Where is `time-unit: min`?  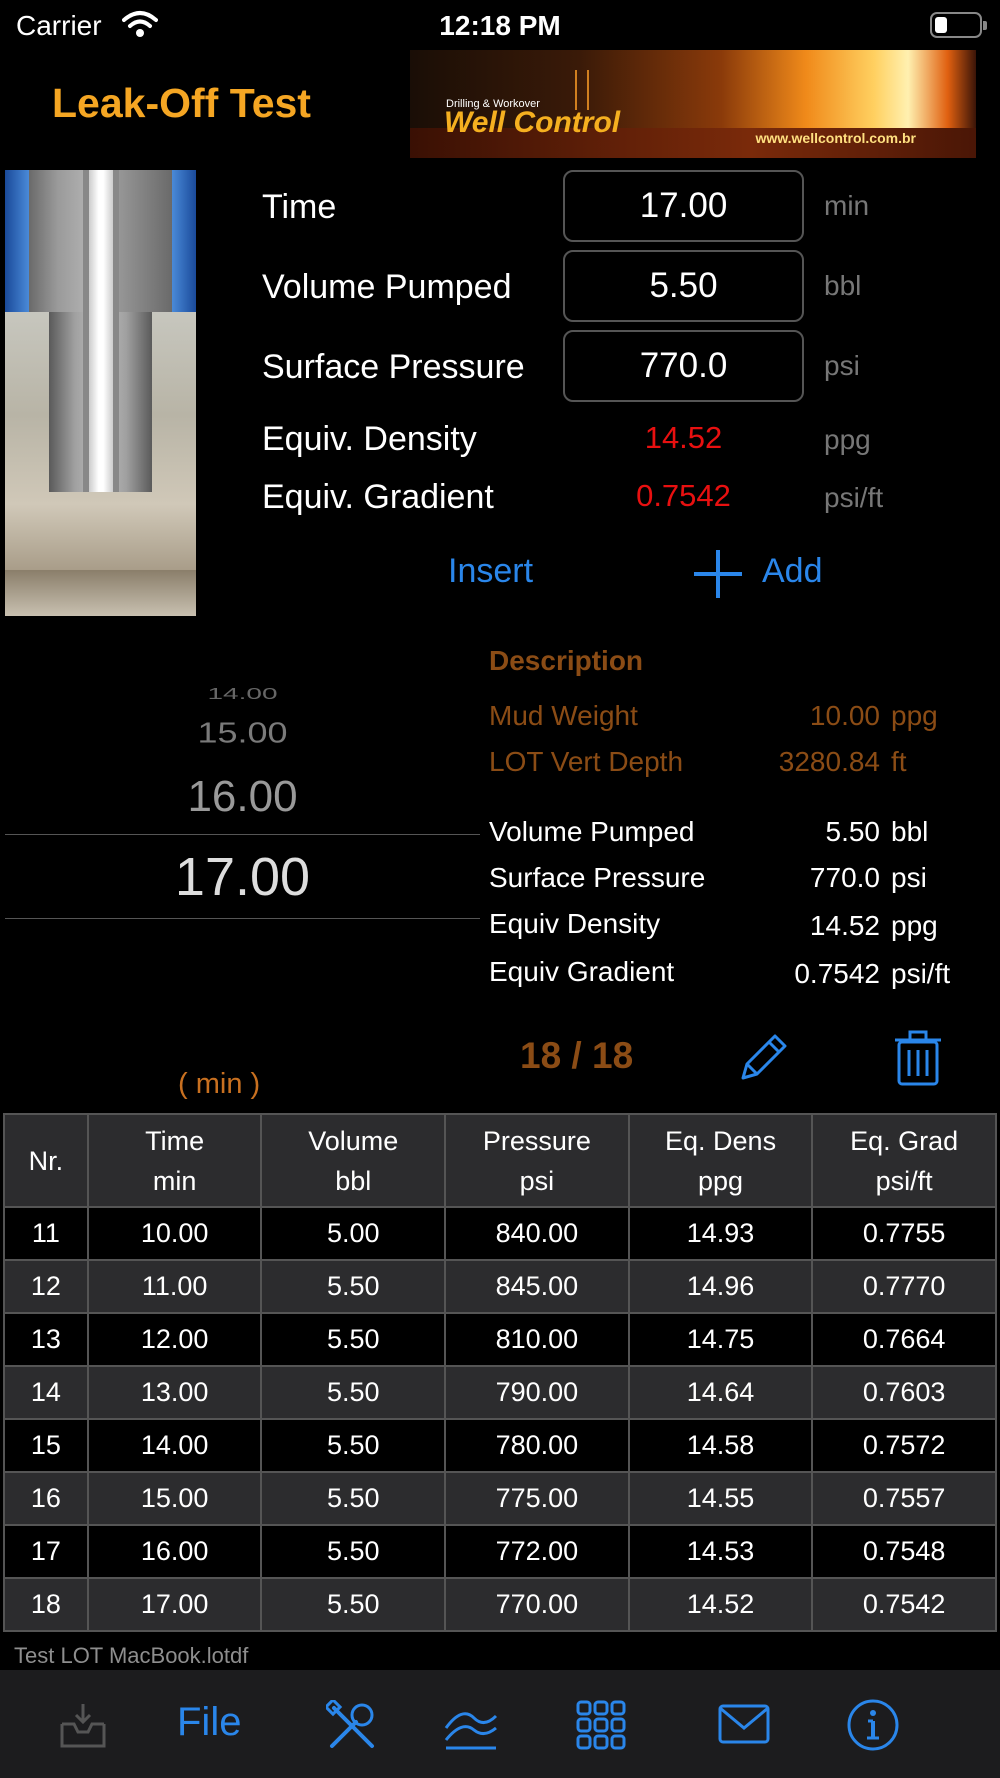 time-unit: min is located at coordinates (847, 205).